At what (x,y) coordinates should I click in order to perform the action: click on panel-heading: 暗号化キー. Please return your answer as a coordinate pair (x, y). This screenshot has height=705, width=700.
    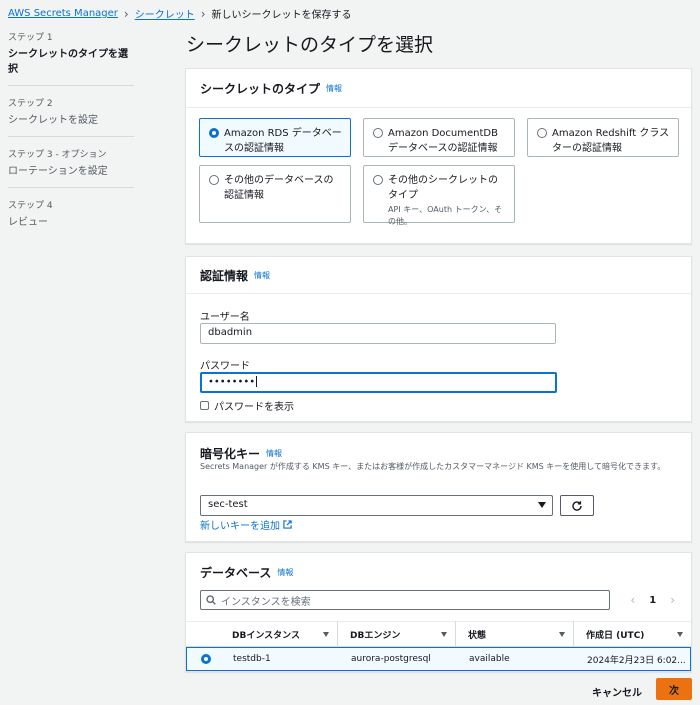
    Looking at the image, I should click on (230, 453).